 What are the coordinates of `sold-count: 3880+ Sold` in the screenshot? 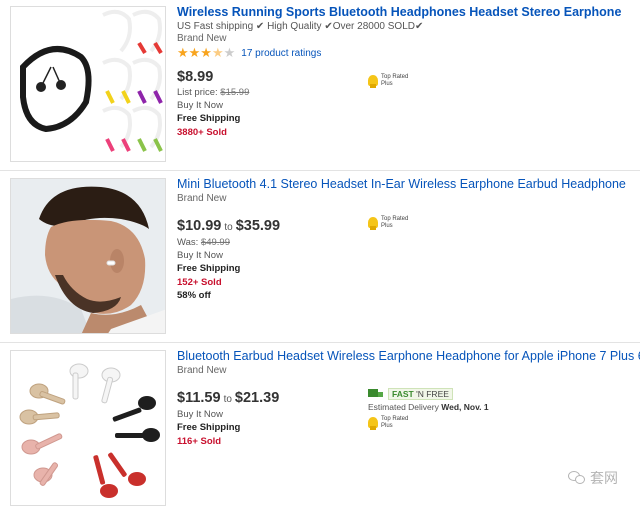 It's located at (202, 132).